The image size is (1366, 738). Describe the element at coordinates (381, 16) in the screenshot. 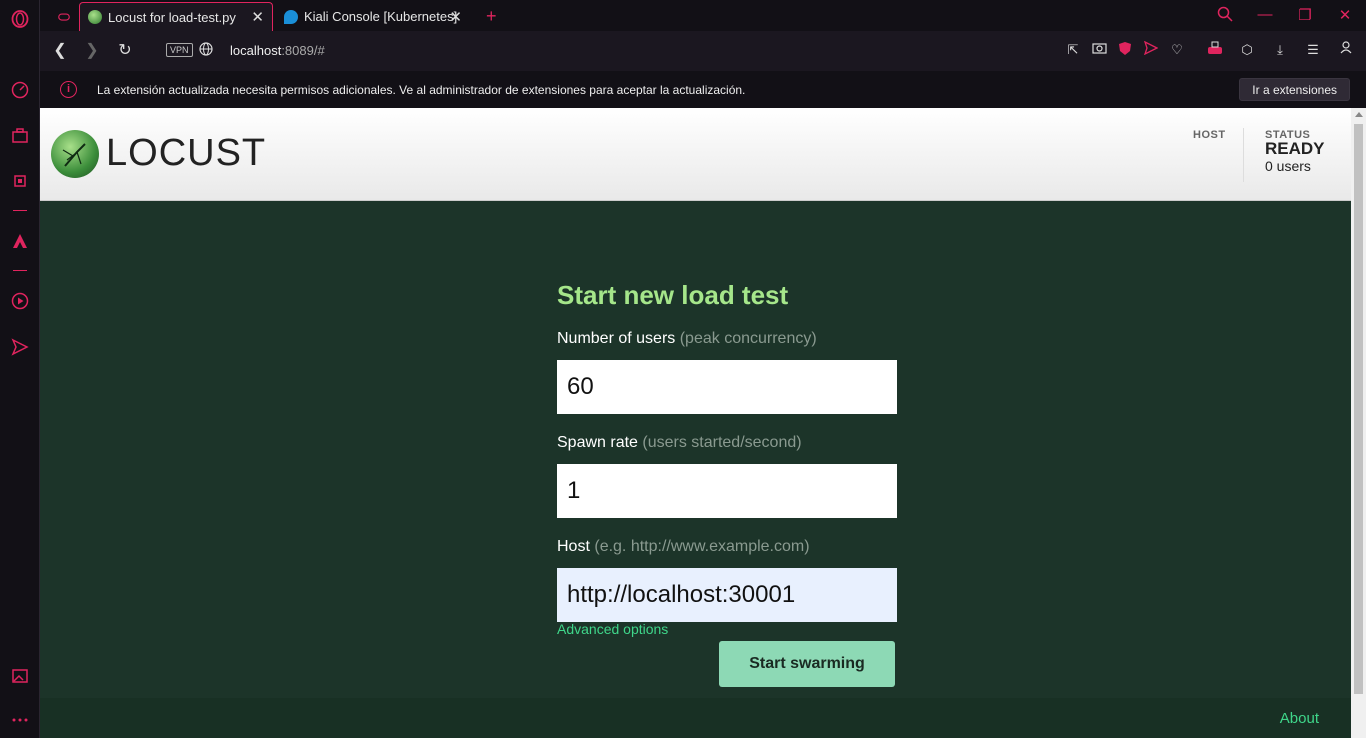

I see `tab-label: Kiali Console [Kubernetes]` at that location.